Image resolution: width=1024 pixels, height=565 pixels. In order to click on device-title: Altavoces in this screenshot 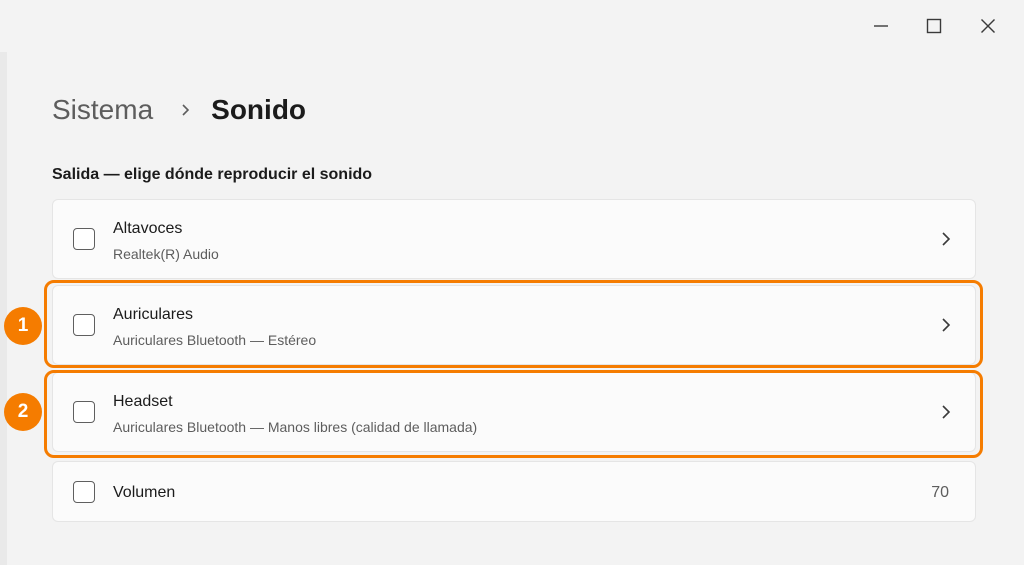, I will do `click(148, 228)`.